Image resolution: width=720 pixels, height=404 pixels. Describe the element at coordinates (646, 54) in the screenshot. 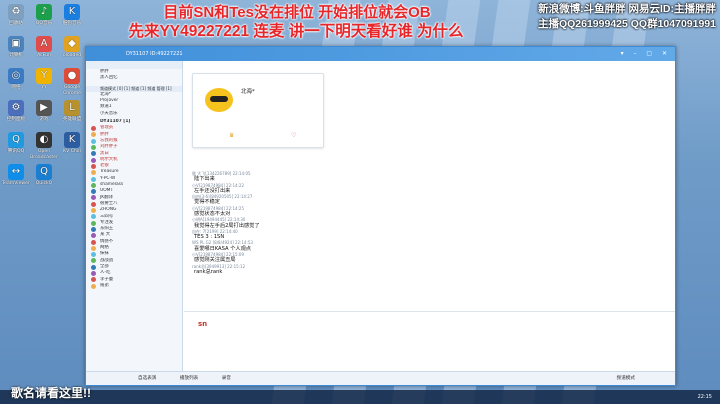

I see `window-controls: ▾ – ▢ ✕` at that location.